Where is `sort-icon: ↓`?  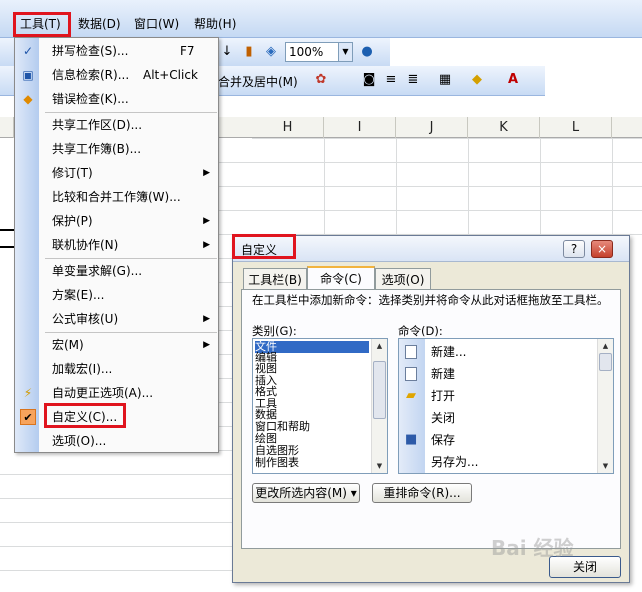
sort-icon: ↓ is located at coordinates (227, 52).